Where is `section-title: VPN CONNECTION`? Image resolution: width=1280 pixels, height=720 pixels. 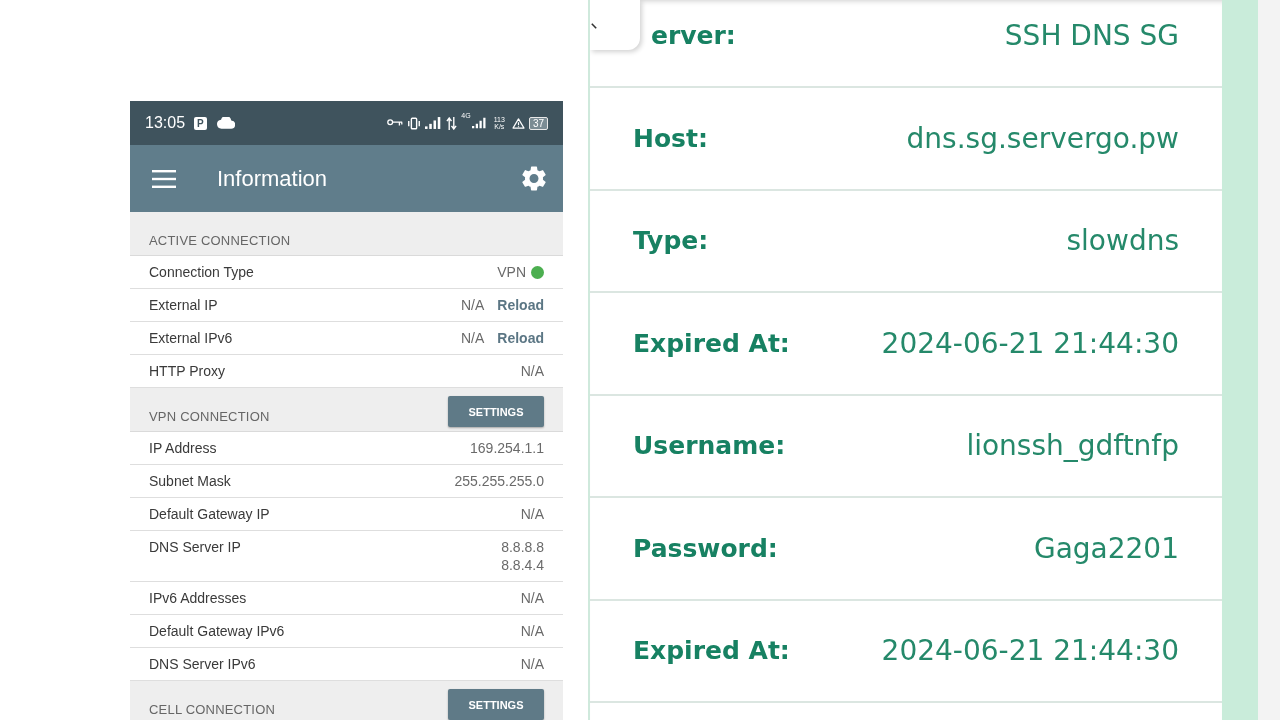 section-title: VPN CONNECTION is located at coordinates (209, 417).